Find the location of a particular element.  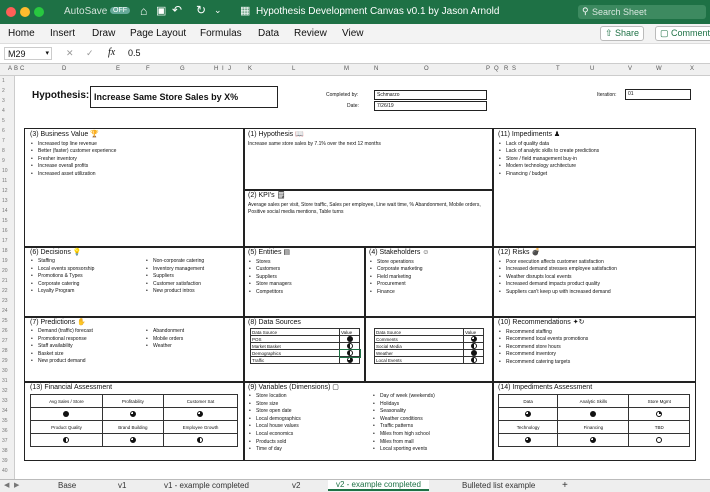

table-row: Local Events is located at coordinates (429, 360).